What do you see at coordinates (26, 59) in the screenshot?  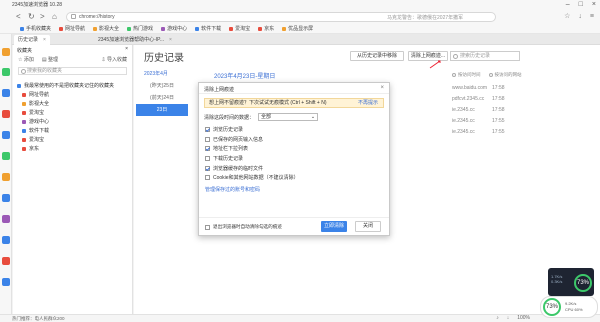 I see `add-favorite-button: ☆ 添加` at bounding box center [26, 59].